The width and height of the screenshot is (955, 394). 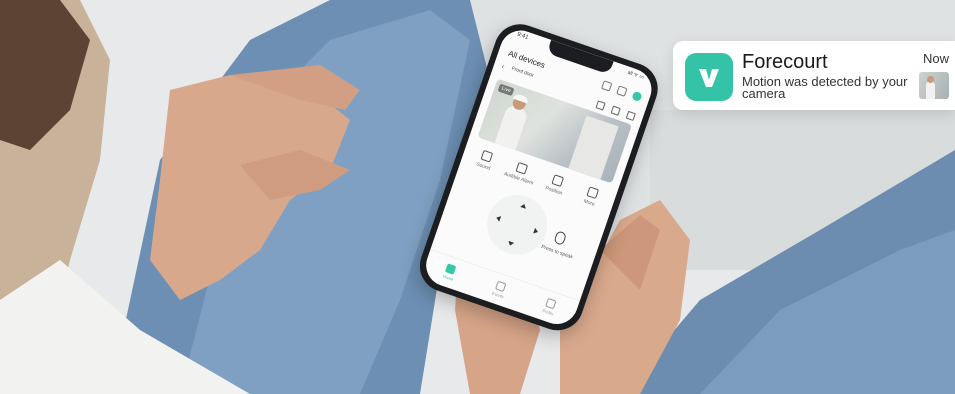 What do you see at coordinates (560, 238) in the screenshot?
I see `microphone-icon` at bounding box center [560, 238].